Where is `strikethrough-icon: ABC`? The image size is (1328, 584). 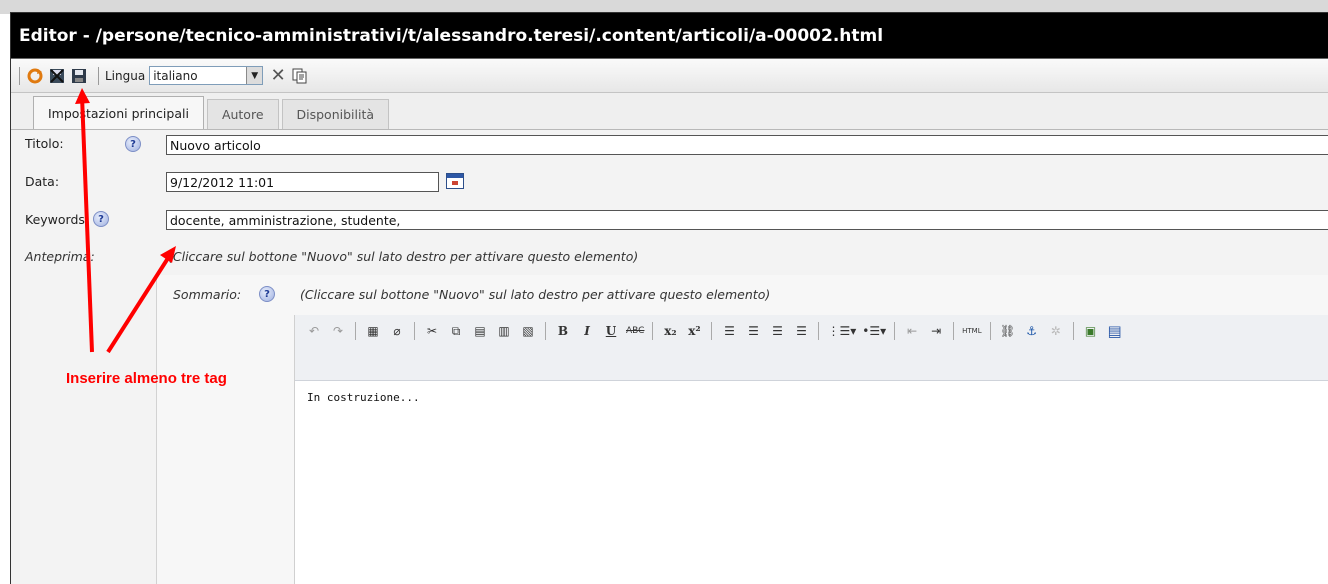 strikethrough-icon: ABC is located at coordinates (635, 331).